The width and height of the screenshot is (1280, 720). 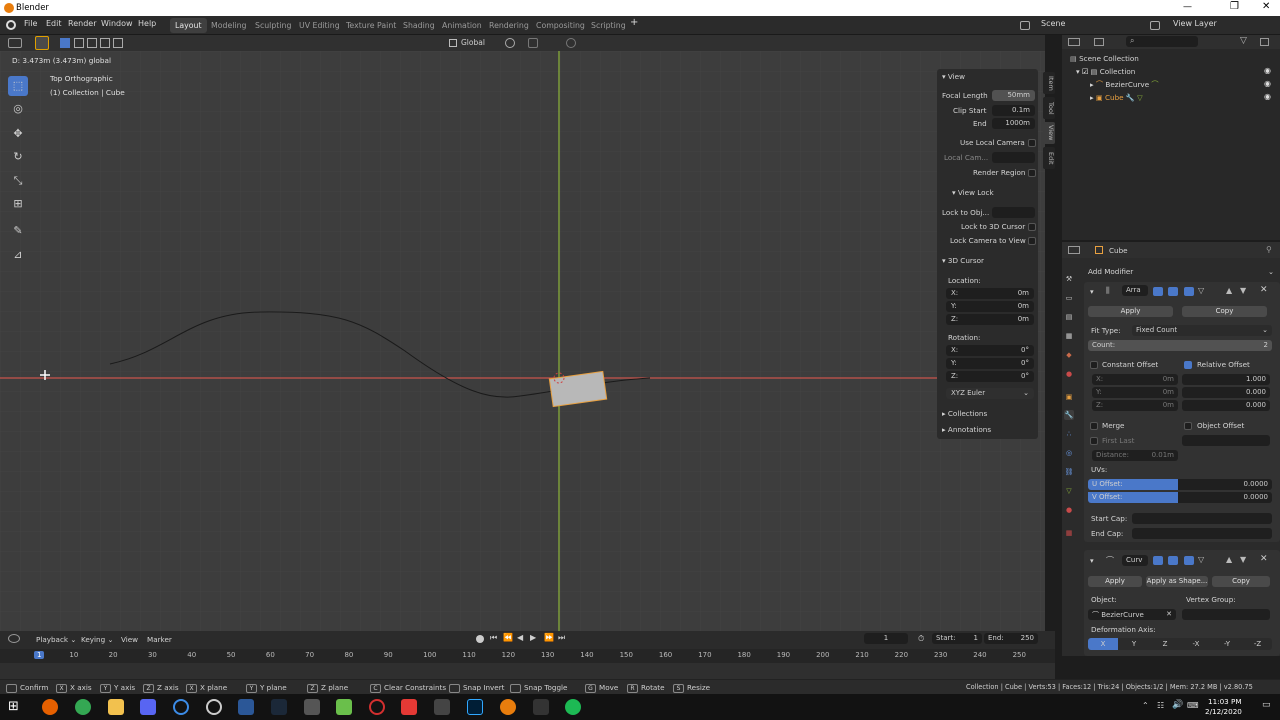 What do you see at coordinates (990, 293) in the screenshot?
I see `cursor-location-x: X: 0m` at bounding box center [990, 293].